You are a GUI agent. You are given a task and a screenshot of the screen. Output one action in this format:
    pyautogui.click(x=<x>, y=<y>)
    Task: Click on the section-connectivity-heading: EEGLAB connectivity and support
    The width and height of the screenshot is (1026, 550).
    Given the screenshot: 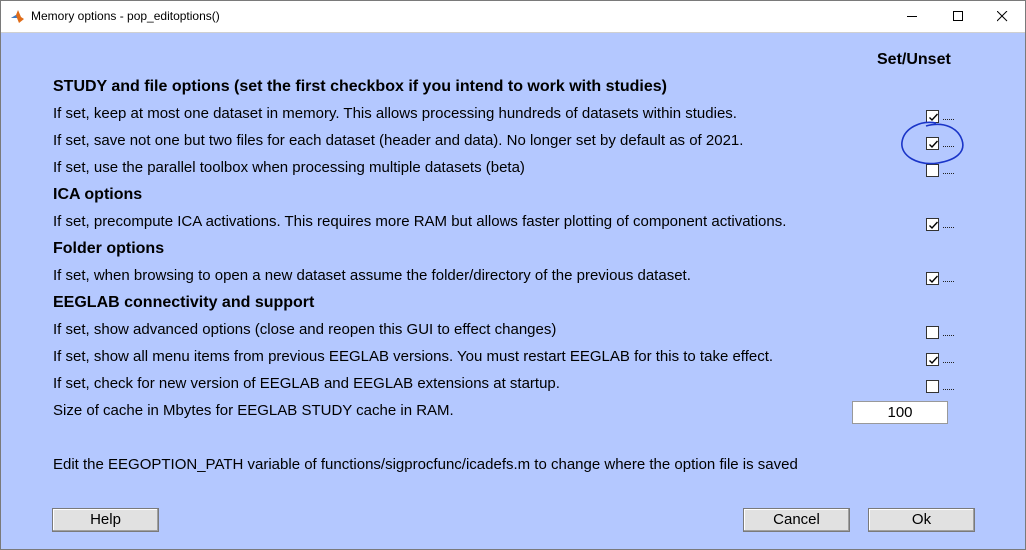 What is the action you would take?
    pyautogui.click(x=184, y=302)
    